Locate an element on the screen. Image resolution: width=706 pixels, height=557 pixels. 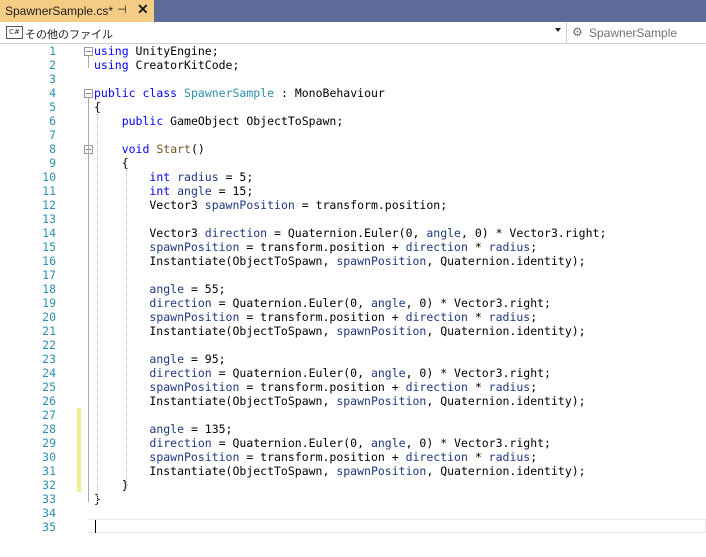
class-dropdown: ⚙ SpawnerSample is located at coordinates (636, 32).